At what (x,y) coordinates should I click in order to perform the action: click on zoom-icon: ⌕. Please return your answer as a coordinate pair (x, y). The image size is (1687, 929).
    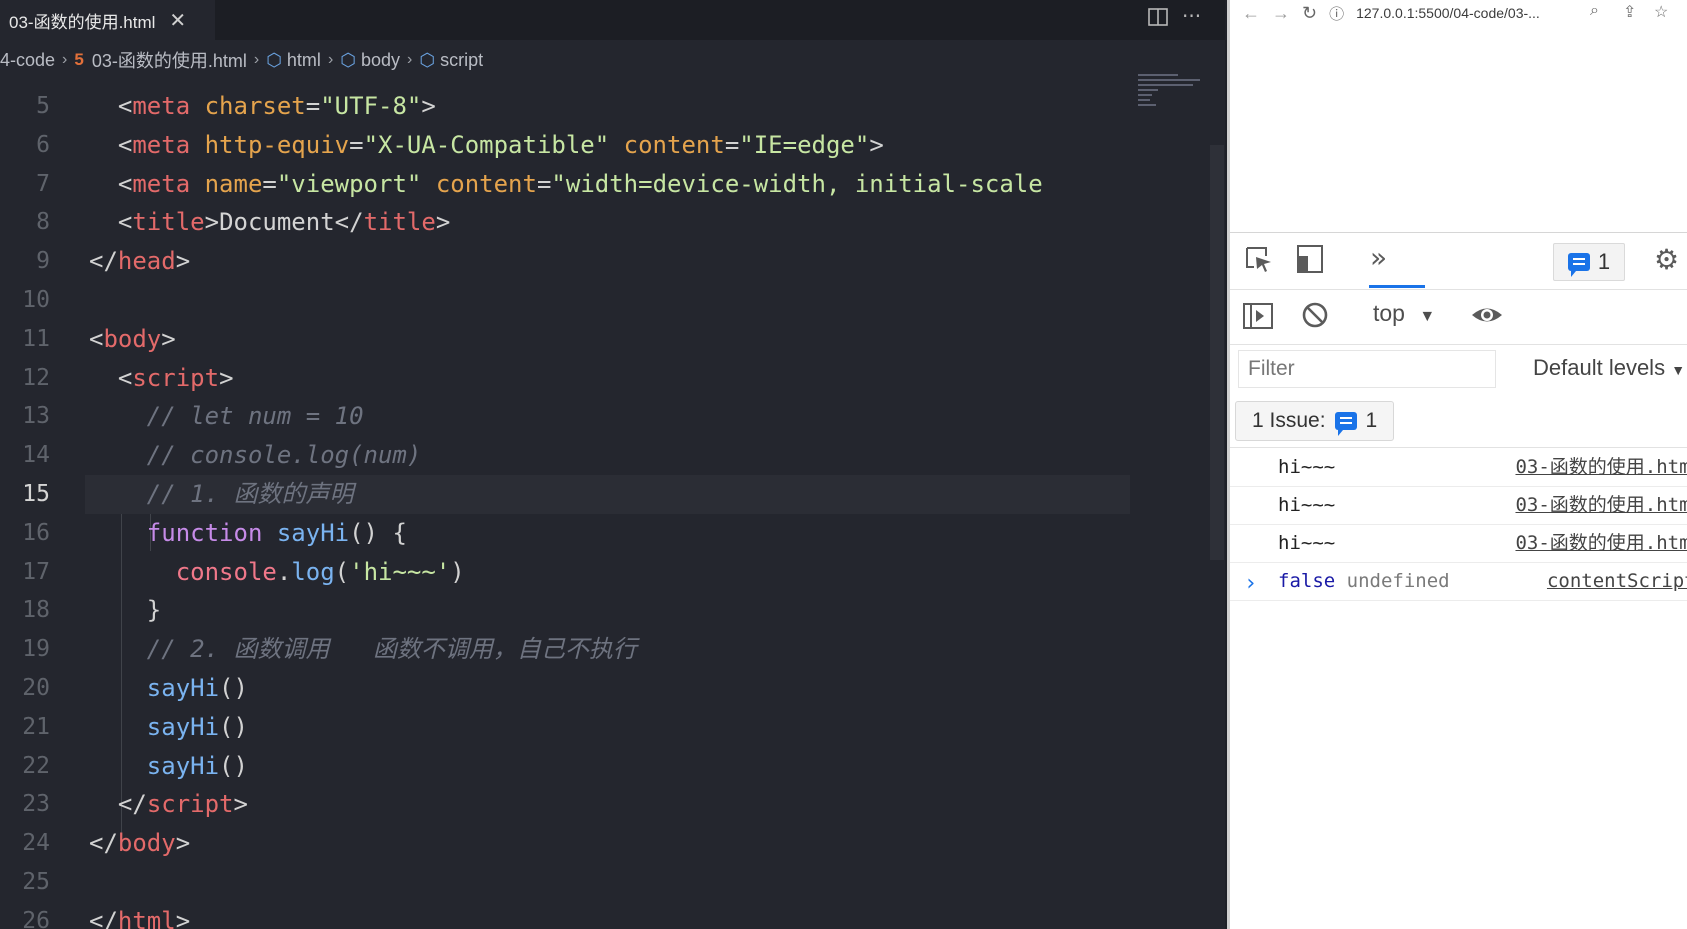
    Looking at the image, I should click on (1594, 11).